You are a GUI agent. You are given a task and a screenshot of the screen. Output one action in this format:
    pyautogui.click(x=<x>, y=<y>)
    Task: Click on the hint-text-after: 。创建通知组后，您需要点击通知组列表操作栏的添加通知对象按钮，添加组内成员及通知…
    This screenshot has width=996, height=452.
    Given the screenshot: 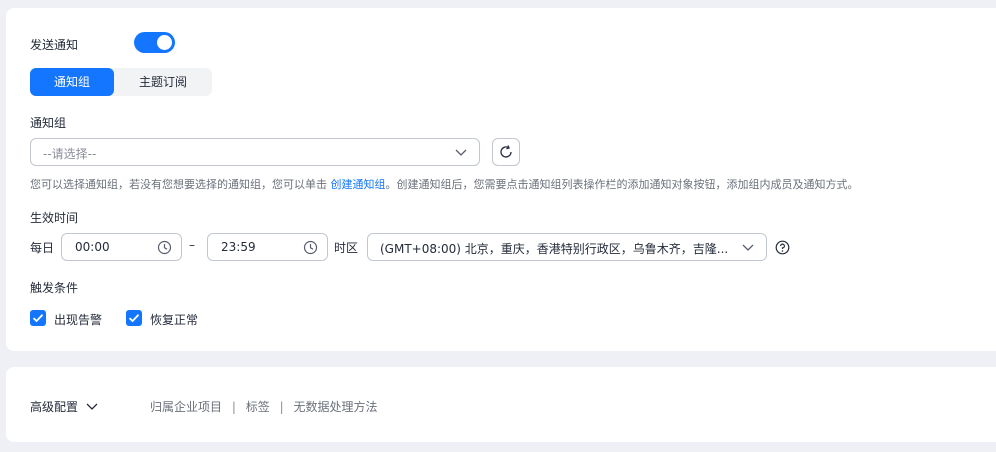 What is the action you would take?
    pyautogui.click(x=622, y=184)
    